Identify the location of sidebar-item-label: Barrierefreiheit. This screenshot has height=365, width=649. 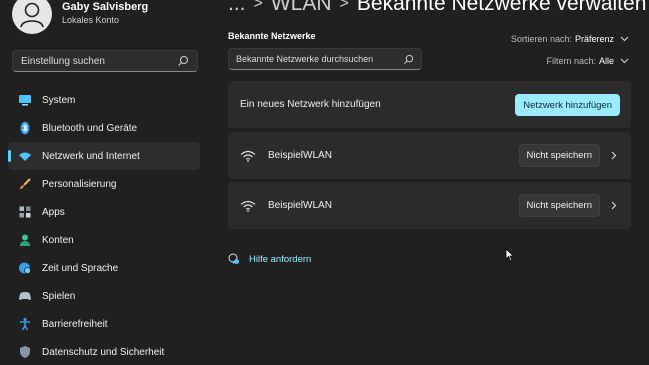
(75, 324).